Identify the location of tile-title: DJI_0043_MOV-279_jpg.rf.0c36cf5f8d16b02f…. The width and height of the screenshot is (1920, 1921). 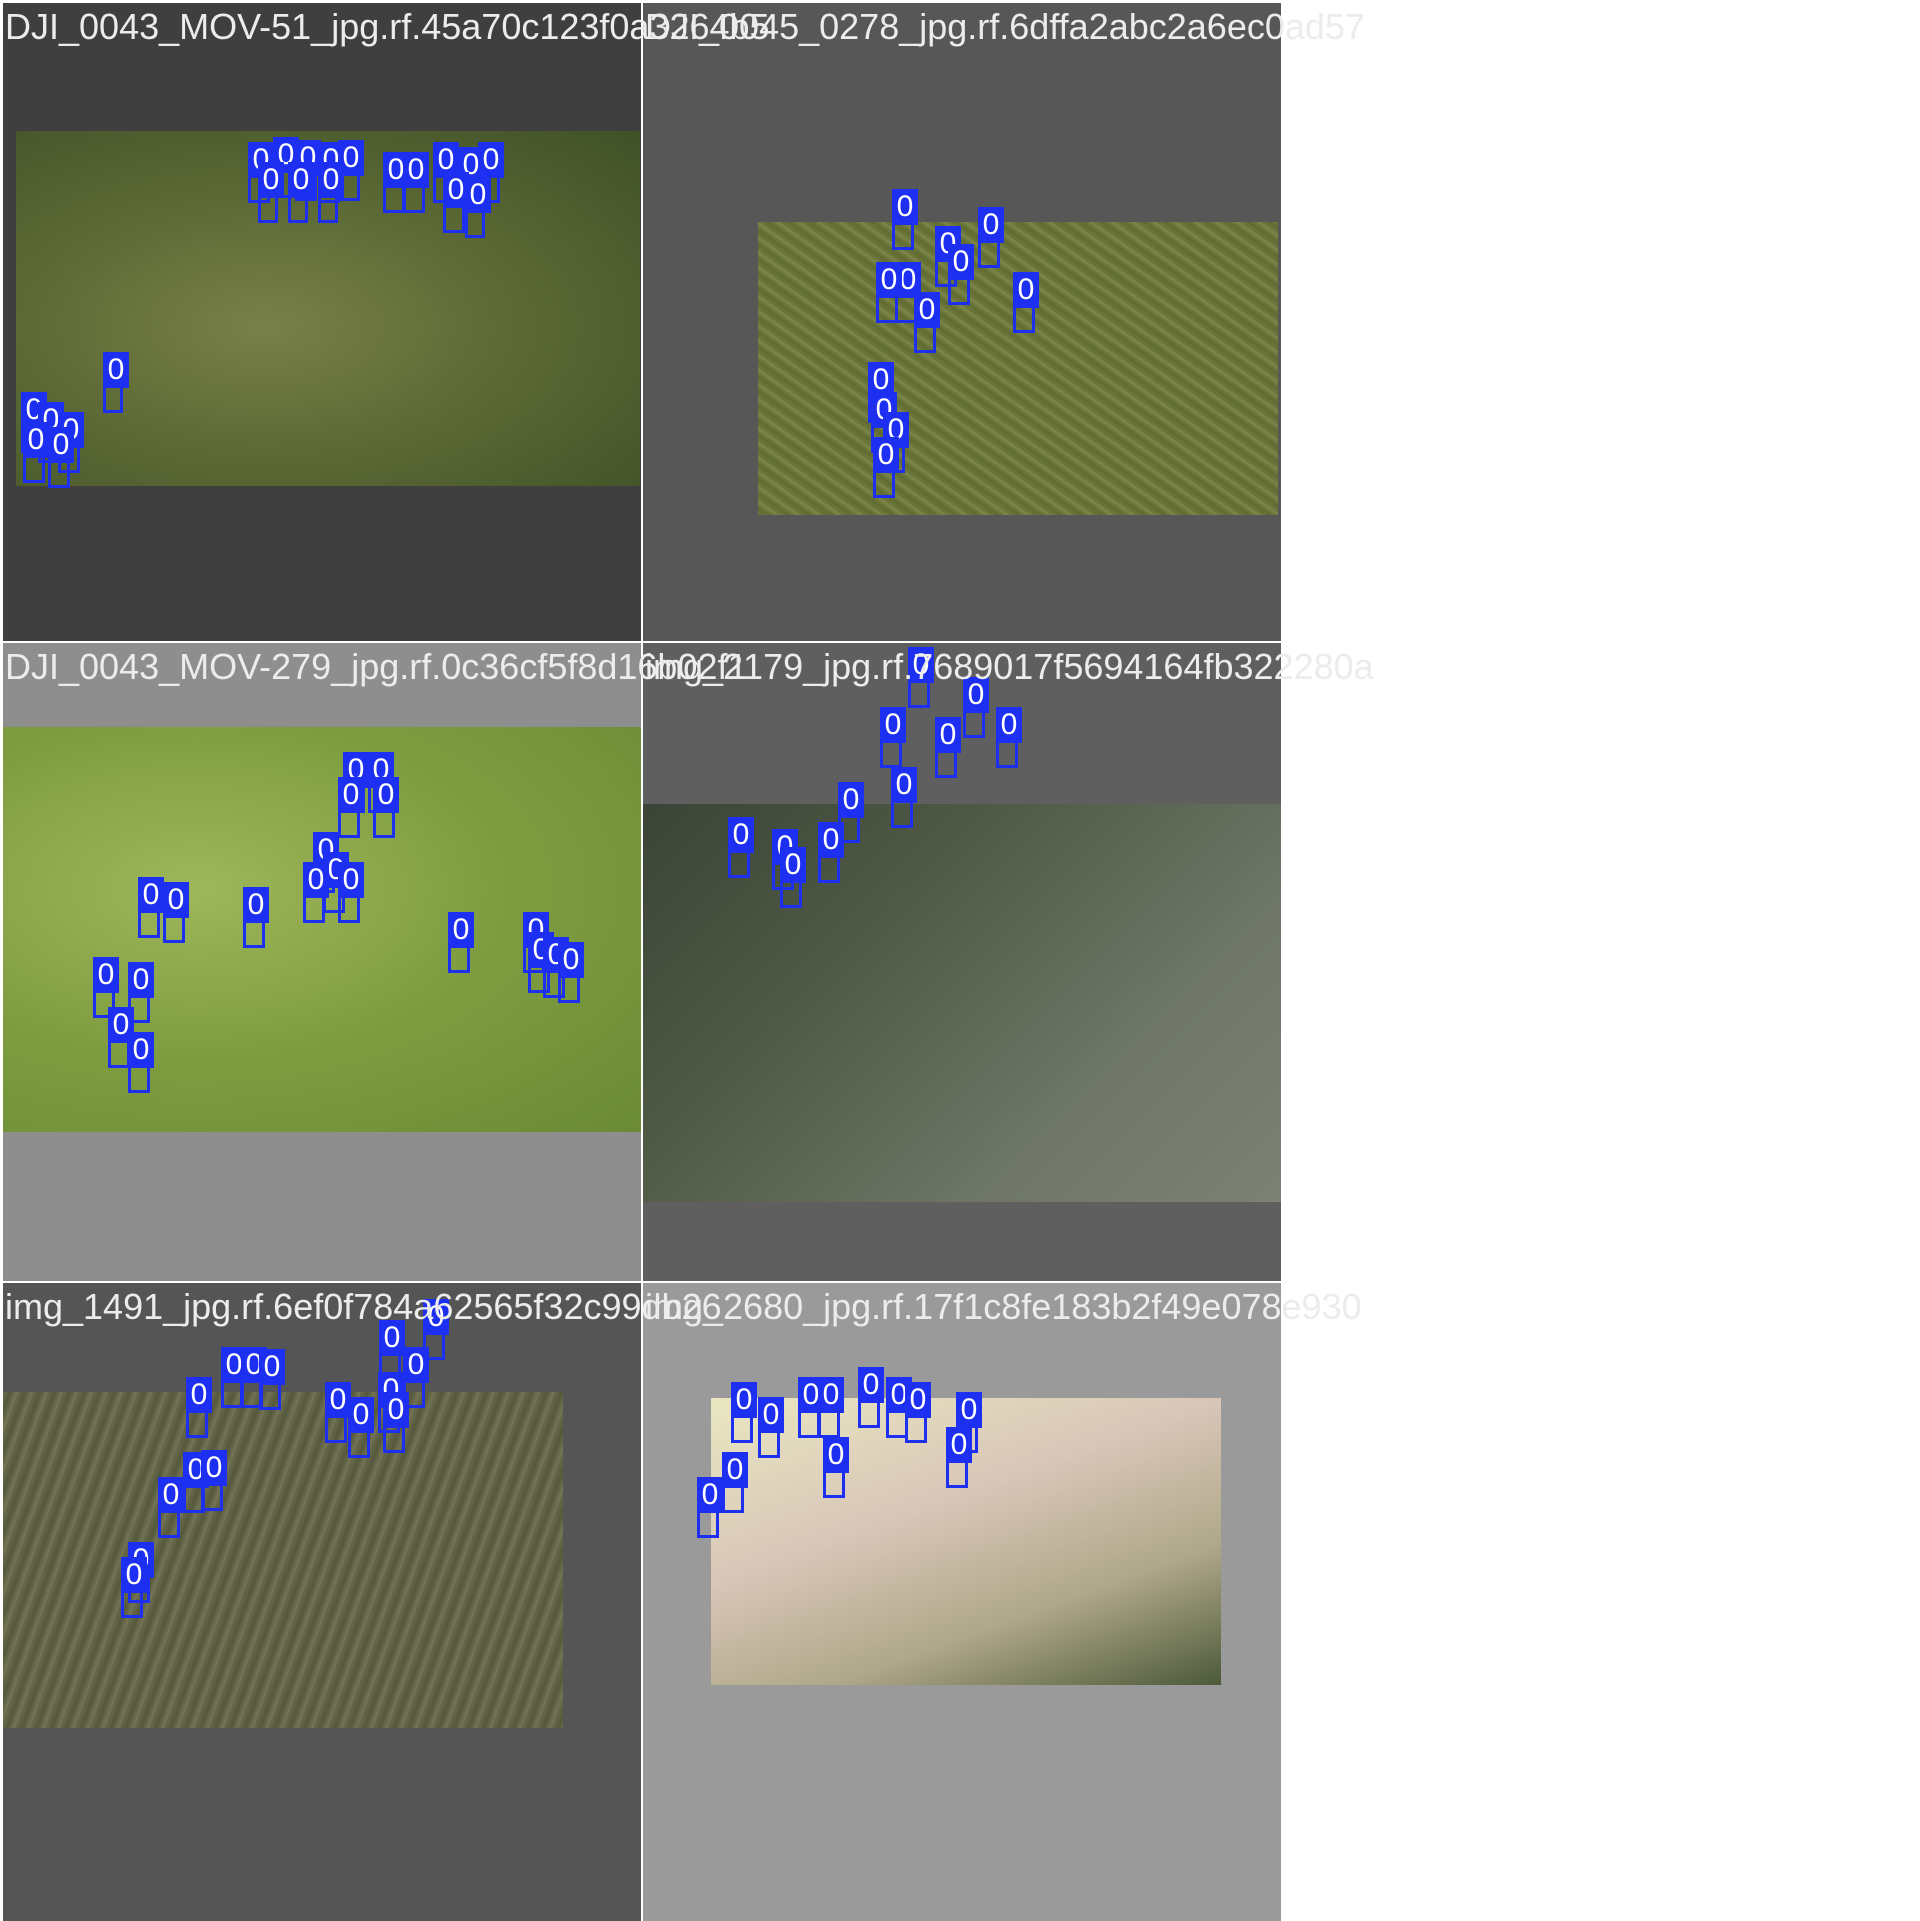
(376, 666).